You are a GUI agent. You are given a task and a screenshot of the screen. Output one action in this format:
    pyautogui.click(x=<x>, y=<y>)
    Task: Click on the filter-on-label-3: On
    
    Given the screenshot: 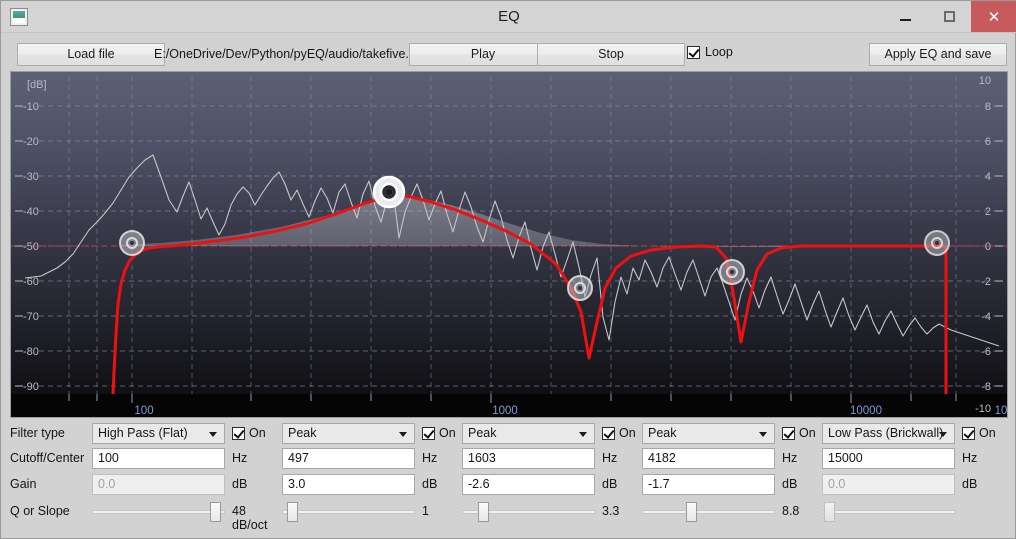 What is the action you would take?
    pyautogui.click(x=627, y=433)
    